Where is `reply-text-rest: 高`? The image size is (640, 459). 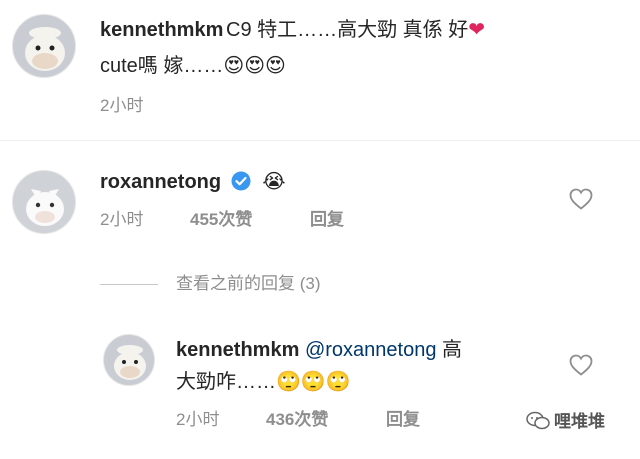 reply-text-rest: 高 is located at coordinates (452, 350).